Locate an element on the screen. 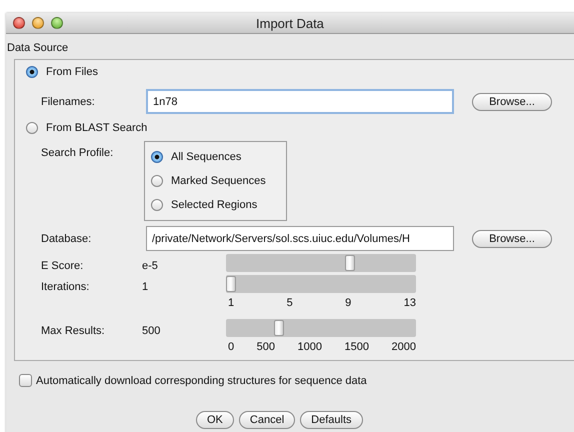 The width and height of the screenshot is (574, 432). window-title: Import Data is located at coordinates (290, 23).